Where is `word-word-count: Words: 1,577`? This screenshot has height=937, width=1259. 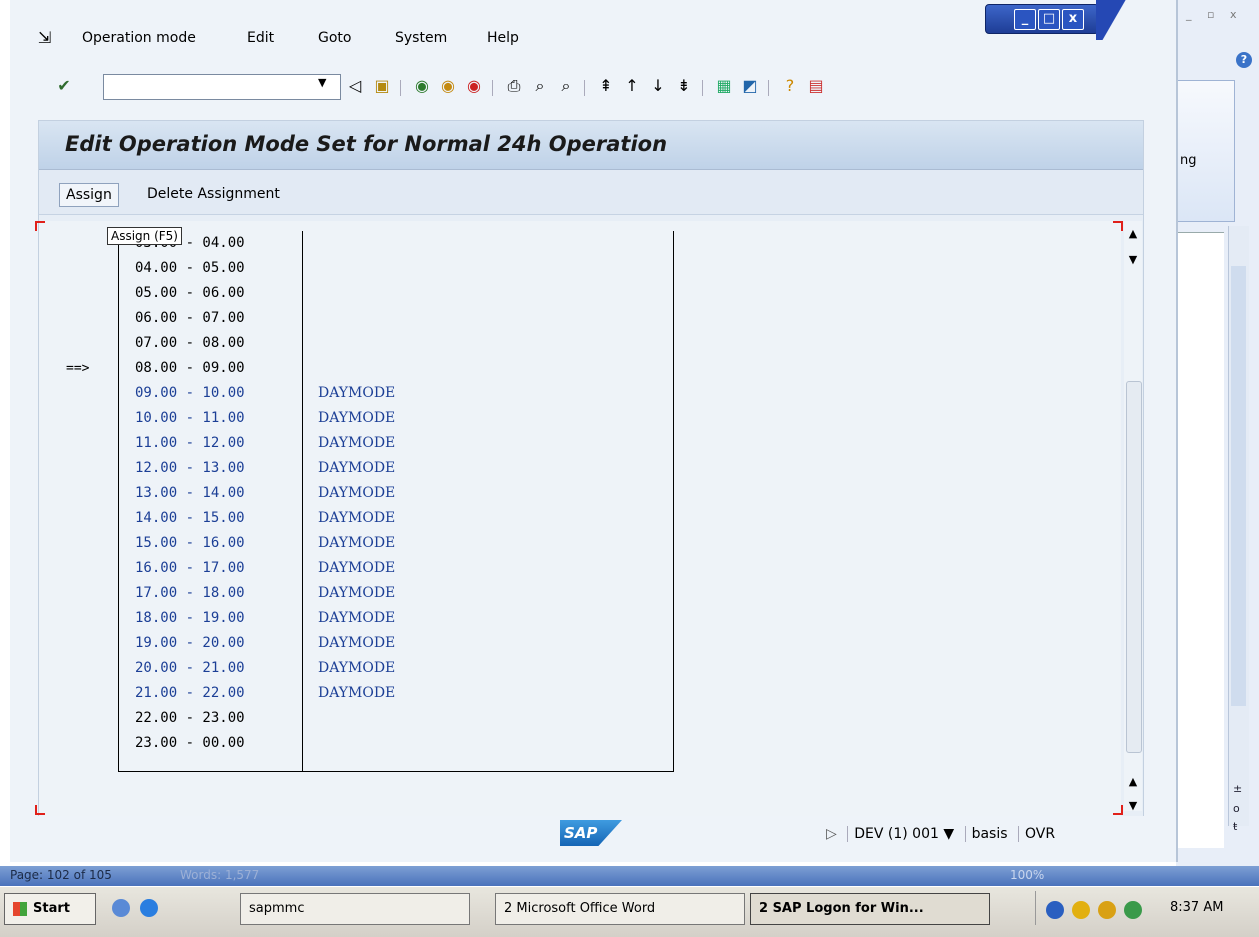
word-word-count: Words: 1,577 is located at coordinates (219, 875).